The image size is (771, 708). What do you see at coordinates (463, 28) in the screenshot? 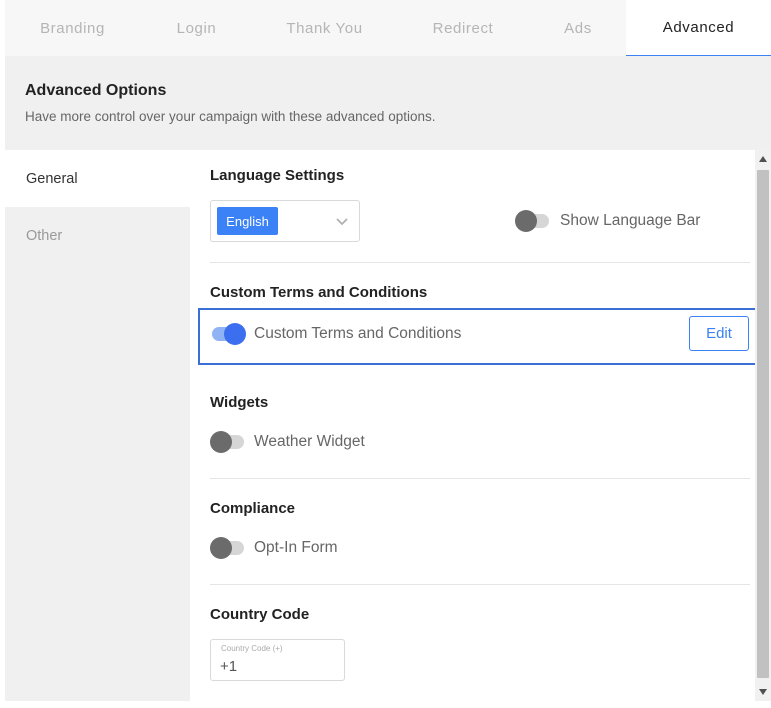
I see `tab-redirect: Redirect` at bounding box center [463, 28].